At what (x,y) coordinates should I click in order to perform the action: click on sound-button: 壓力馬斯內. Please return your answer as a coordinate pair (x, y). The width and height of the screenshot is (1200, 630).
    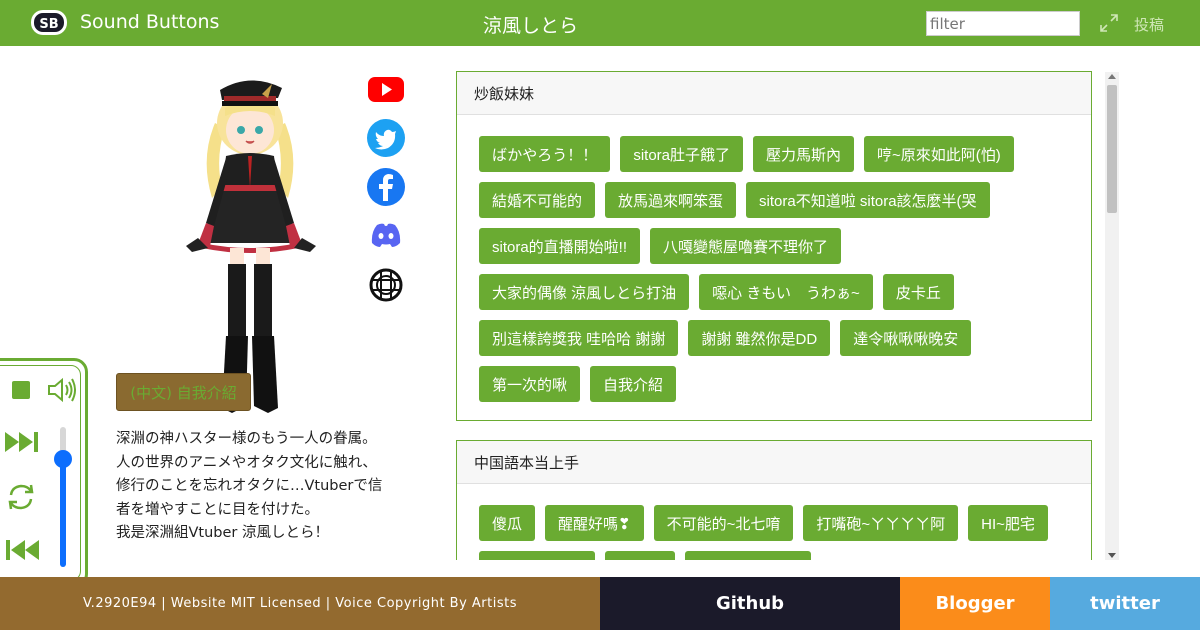
    Looking at the image, I should click on (804, 154).